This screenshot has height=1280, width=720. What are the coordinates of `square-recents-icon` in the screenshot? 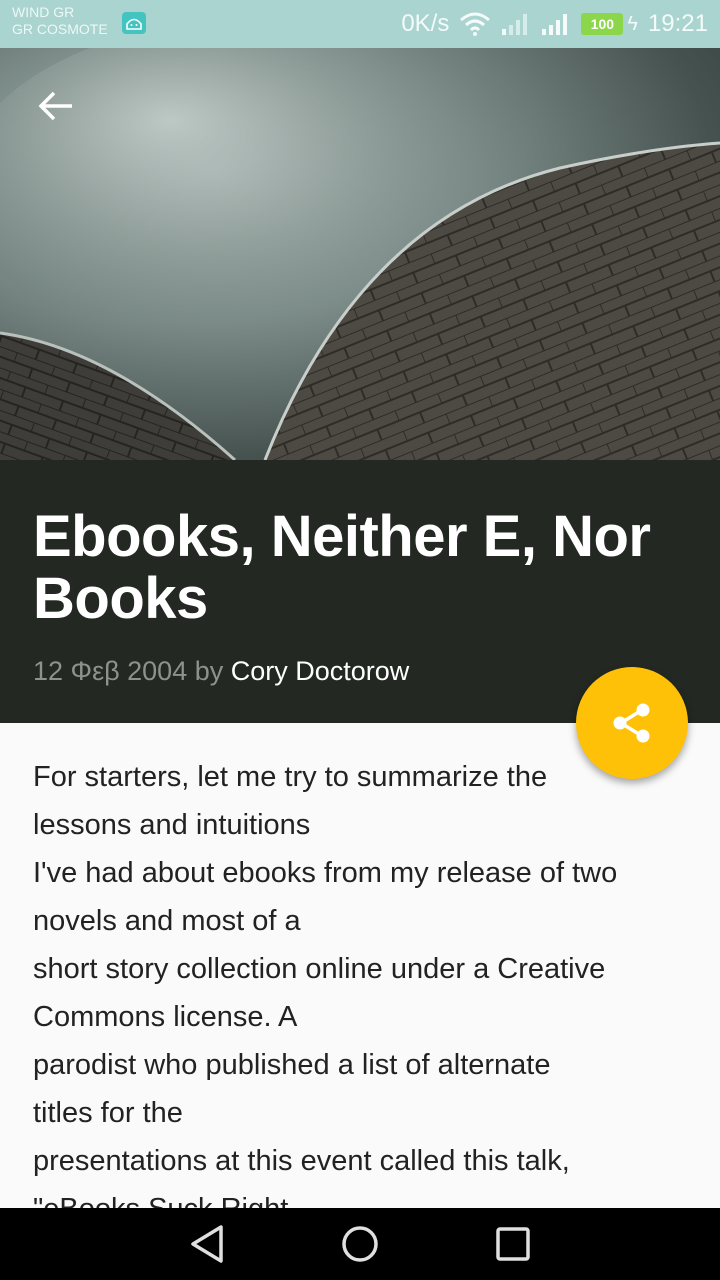 It's located at (513, 1244).